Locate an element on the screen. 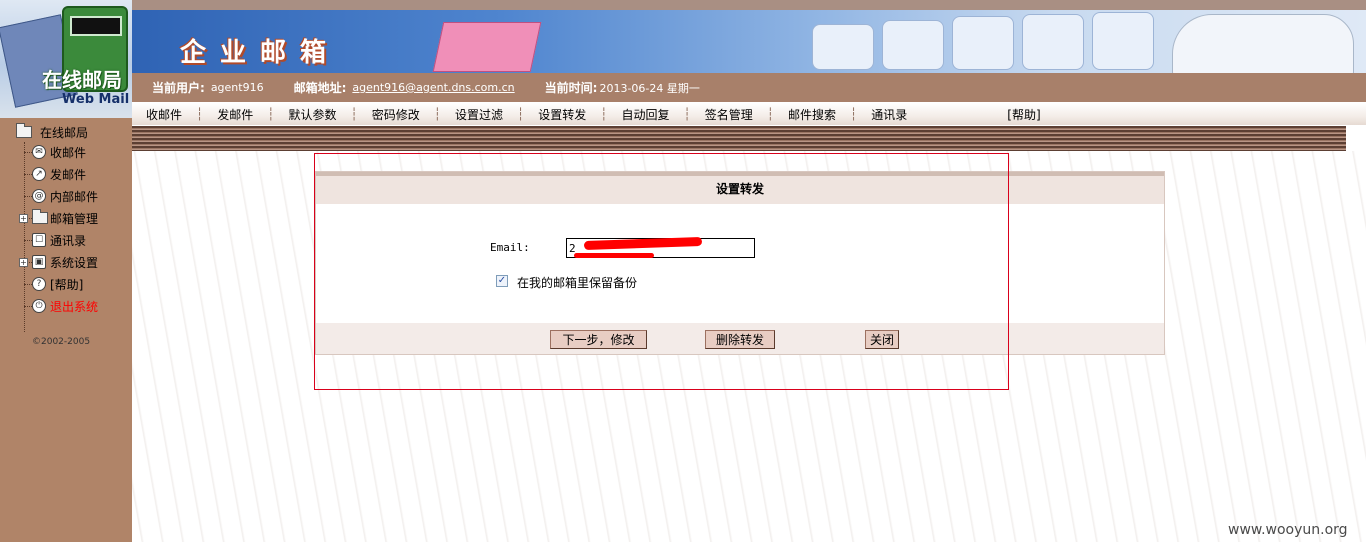 The image size is (1366, 542). settings-icon: ▣ is located at coordinates (39, 262).